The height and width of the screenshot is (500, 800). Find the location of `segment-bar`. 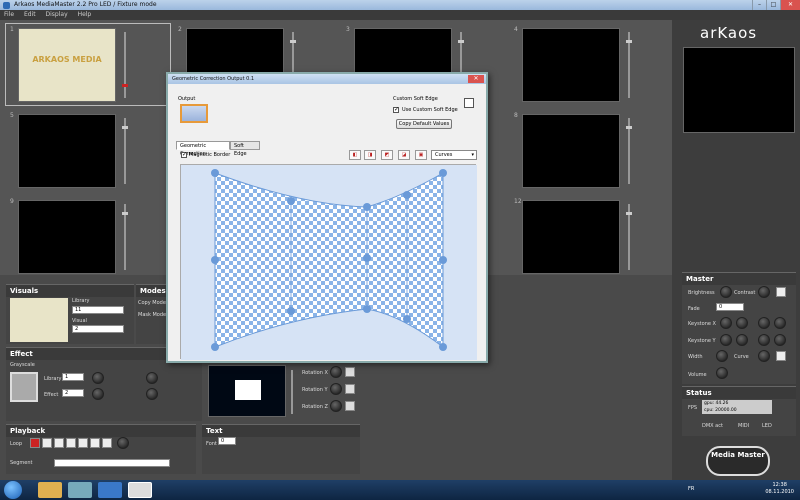

segment-bar is located at coordinates (112, 463).